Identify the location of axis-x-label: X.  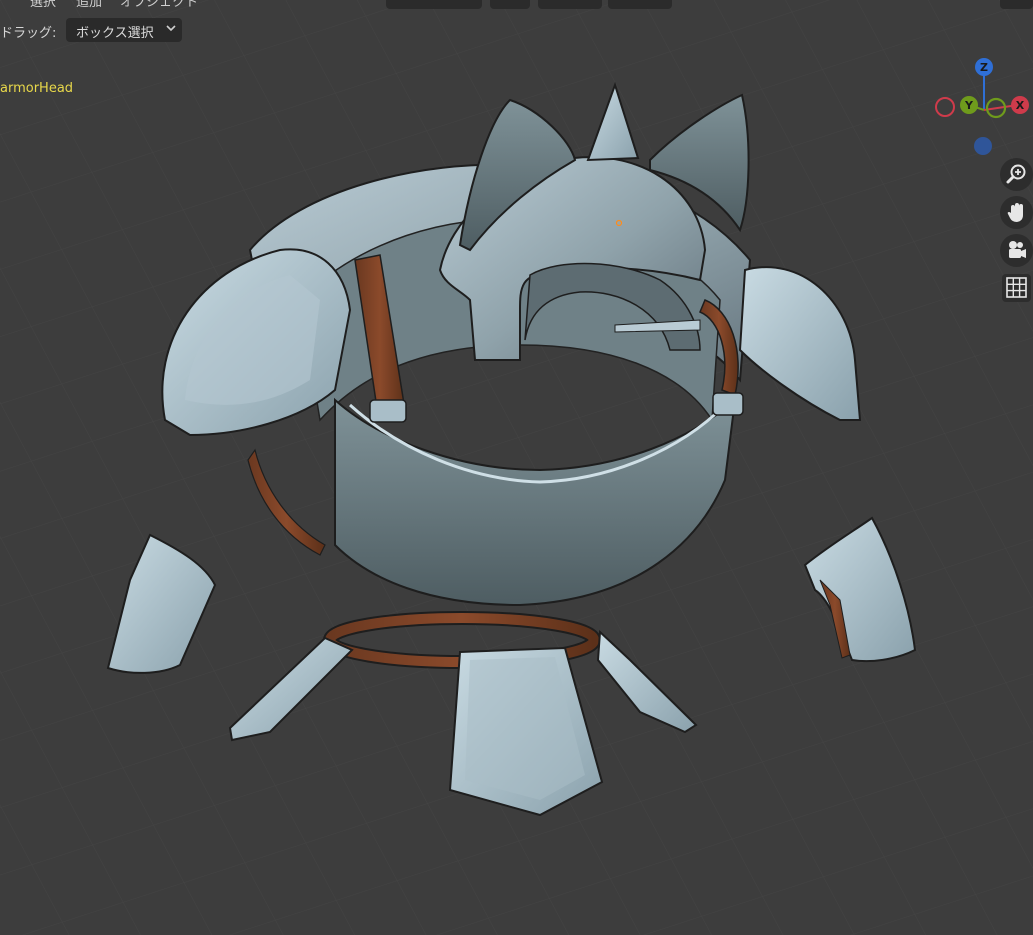
(1020, 105).